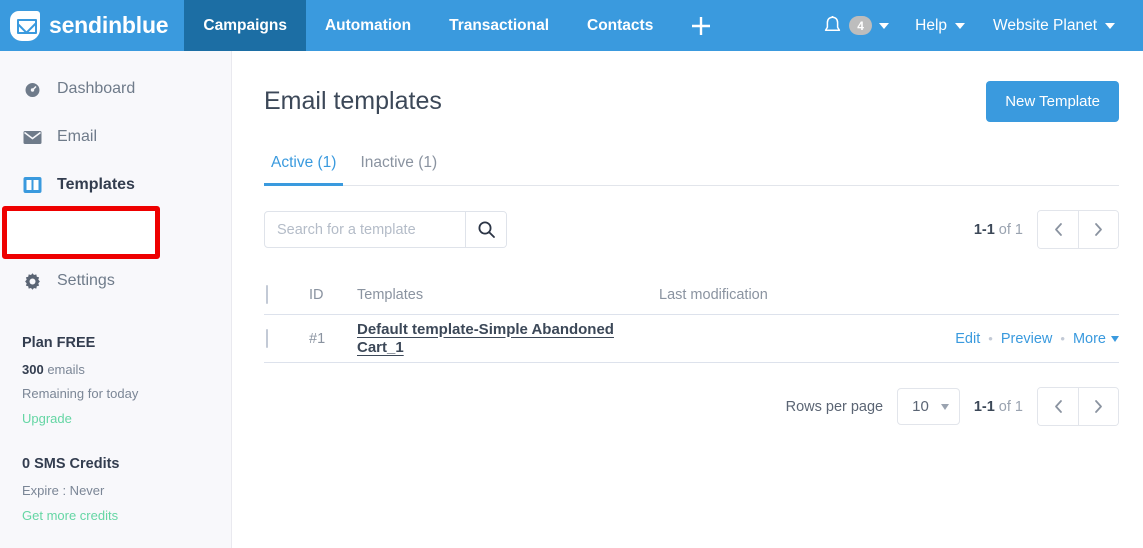 This screenshot has width=1143, height=548. I want to click on bar-chart-icon, so click(32, 233).